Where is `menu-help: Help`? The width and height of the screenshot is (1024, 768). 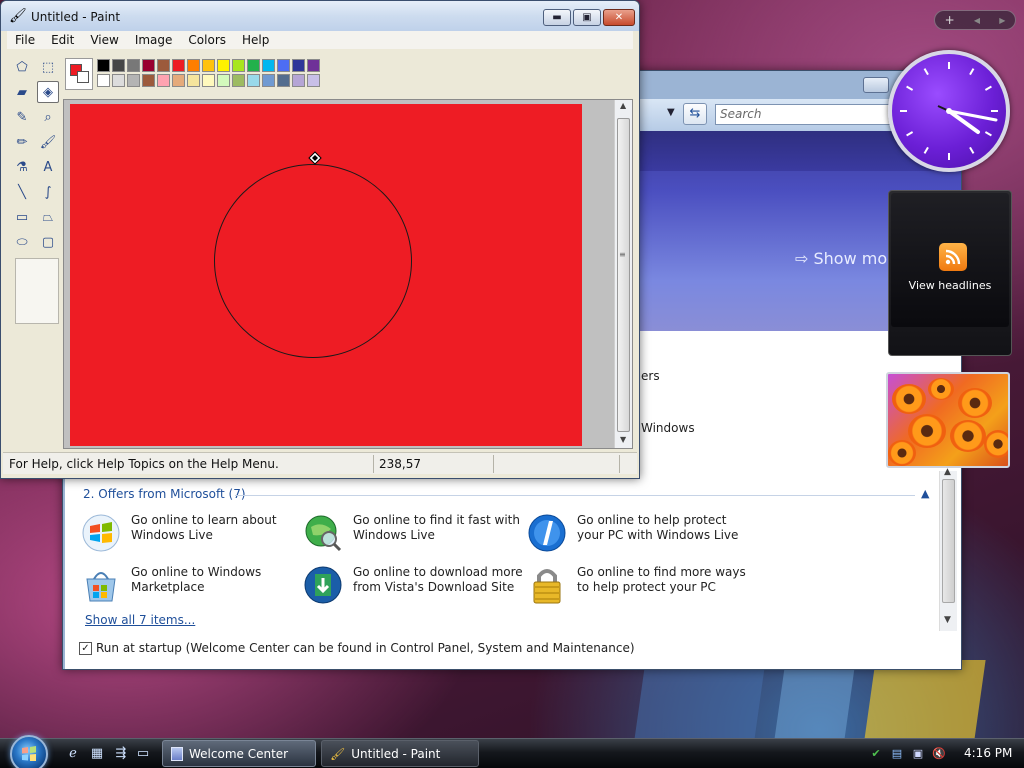
menu-help: Help is located at coordinates (255, 40).